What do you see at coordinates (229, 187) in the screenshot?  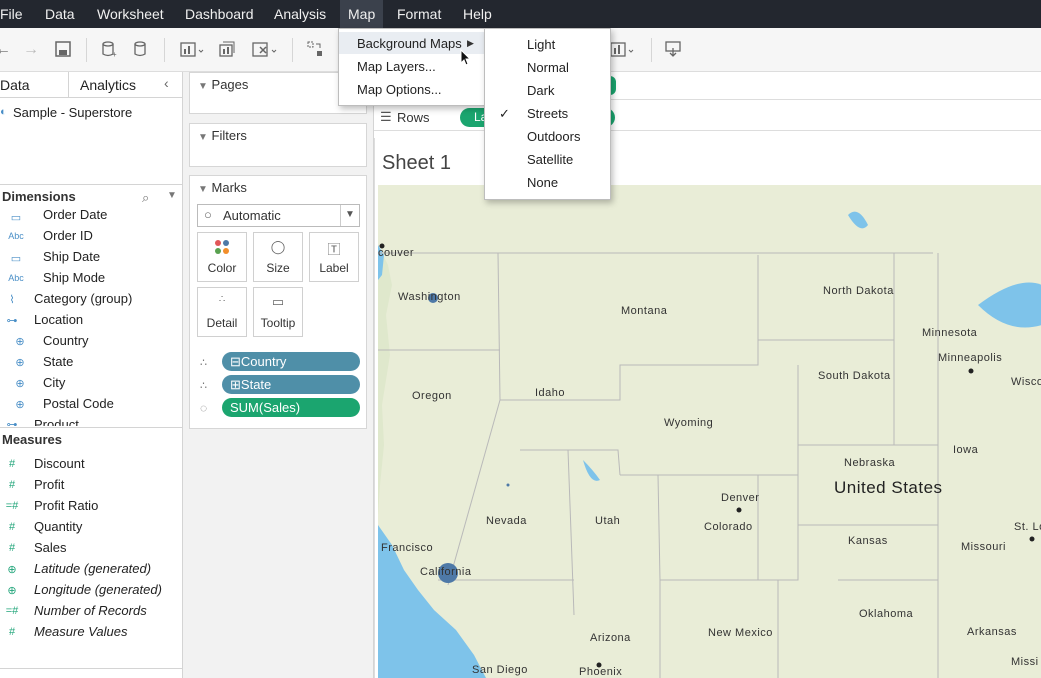 I see `marks-label: Marks` at bounding box center [229, 187].